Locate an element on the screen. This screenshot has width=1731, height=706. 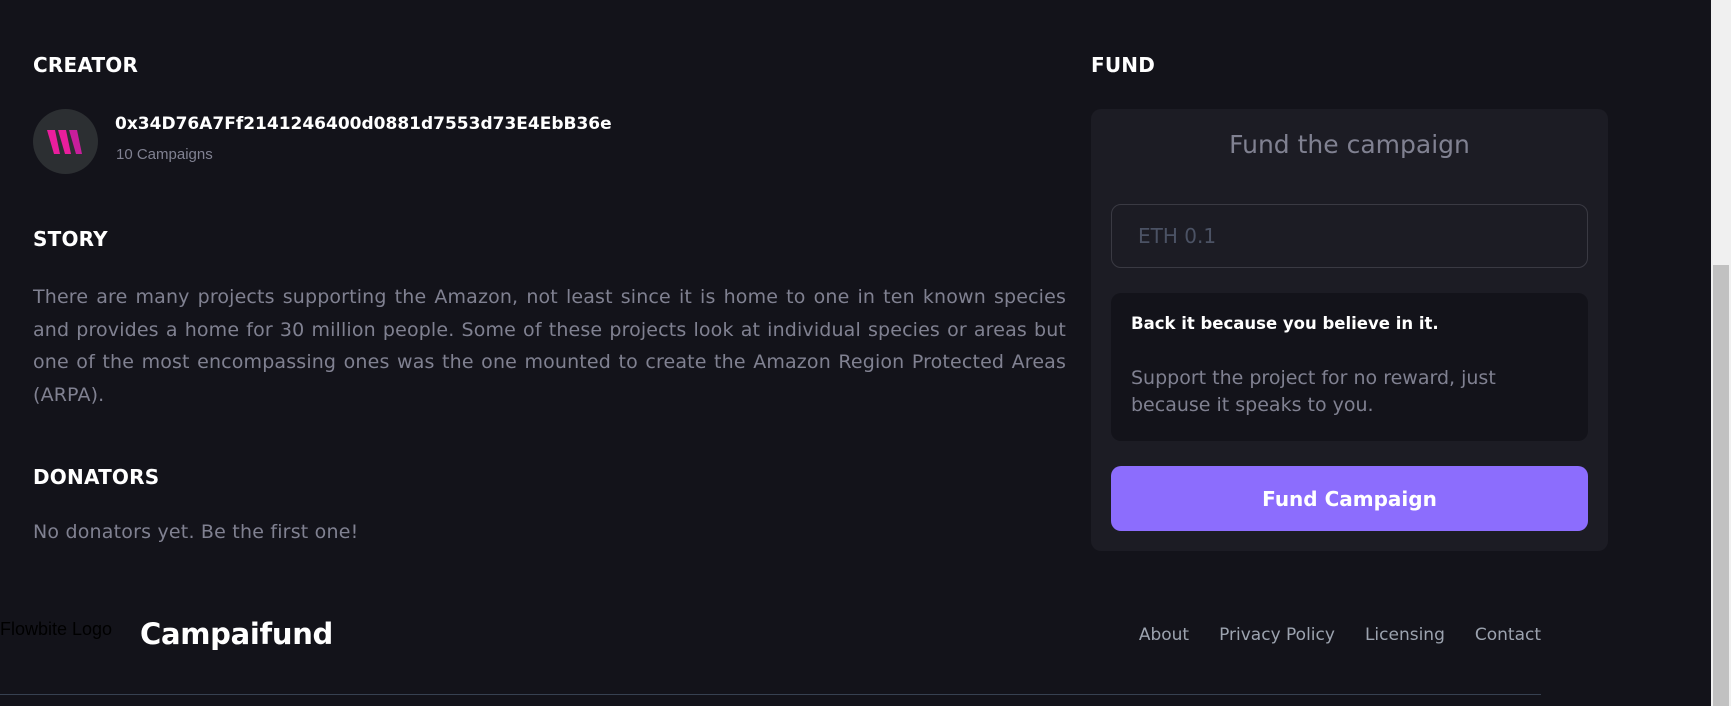
footer-brand: Campaifund is located at coordinates (236, 634).